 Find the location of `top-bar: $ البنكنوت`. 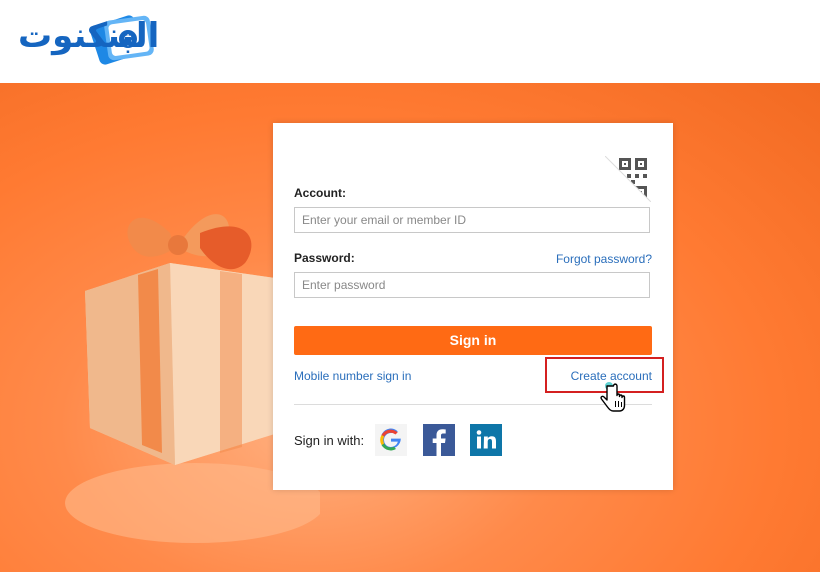

top-bar: $ البنكنوت is located at coordinates (410, 41).